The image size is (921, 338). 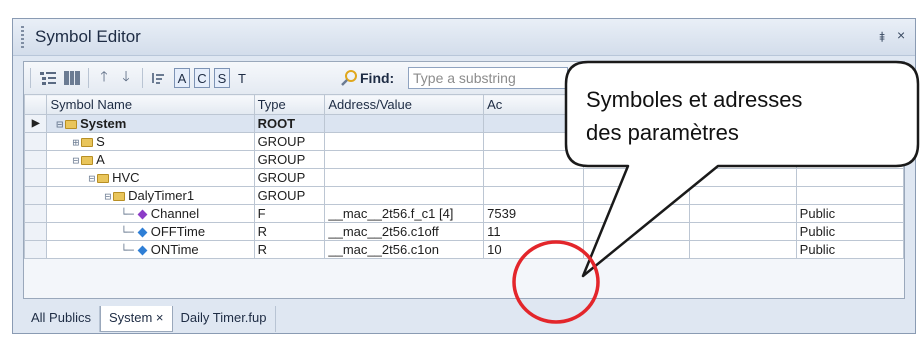 I want to click on callout-line-2: des paramètres, so click(x=662, y=132).